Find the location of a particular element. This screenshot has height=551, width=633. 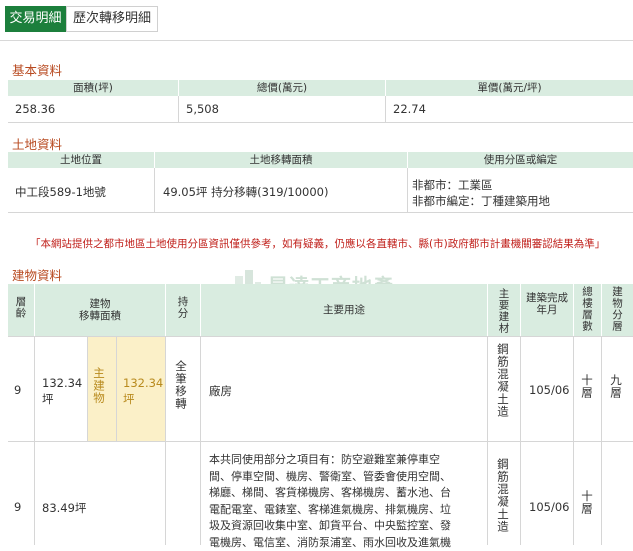

basic-header-total-price: 總價(萬元) is located at coordinates (282, 88).